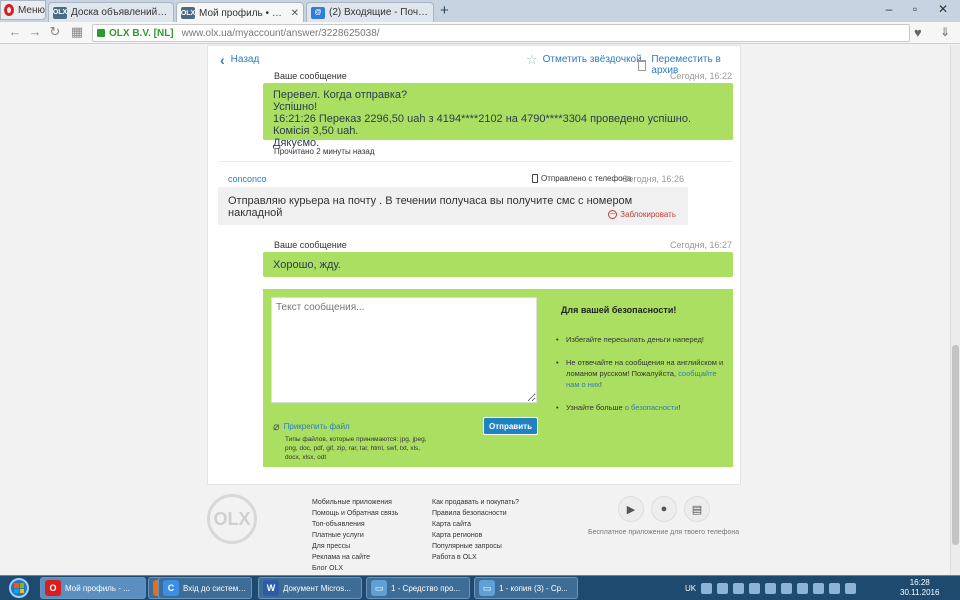  Describe the element at coordinates (945, 32) in the screenshot. I see `download-icon: ⇓` at that location.